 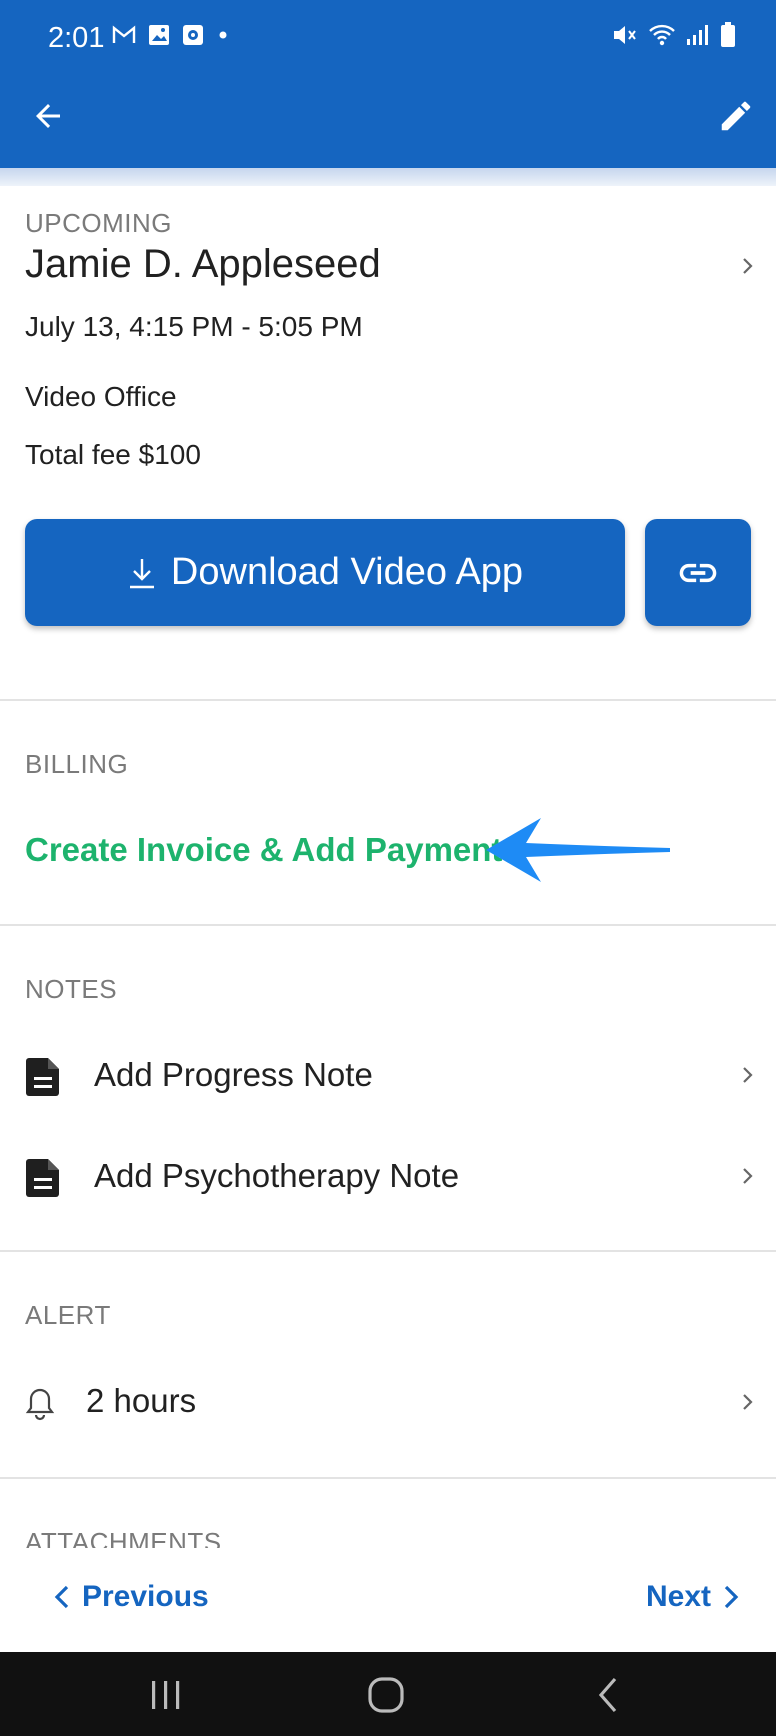 I want to click on edit-pencil-icon, so click(x=736, y=116).